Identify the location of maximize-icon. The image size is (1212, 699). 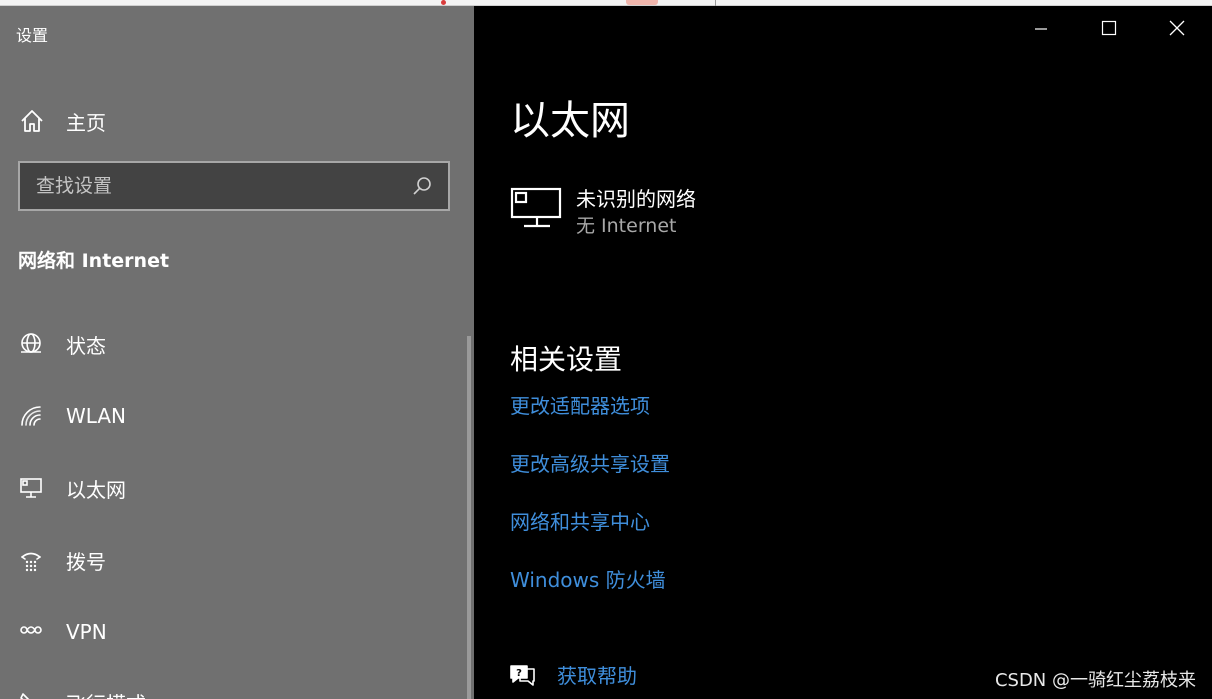
(1109, 30).